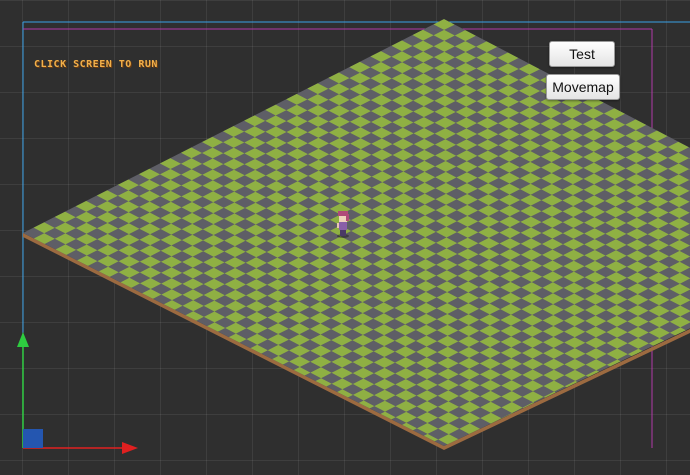 The image size is (690, 475). I want to click on character-legs, so click(343, 232).